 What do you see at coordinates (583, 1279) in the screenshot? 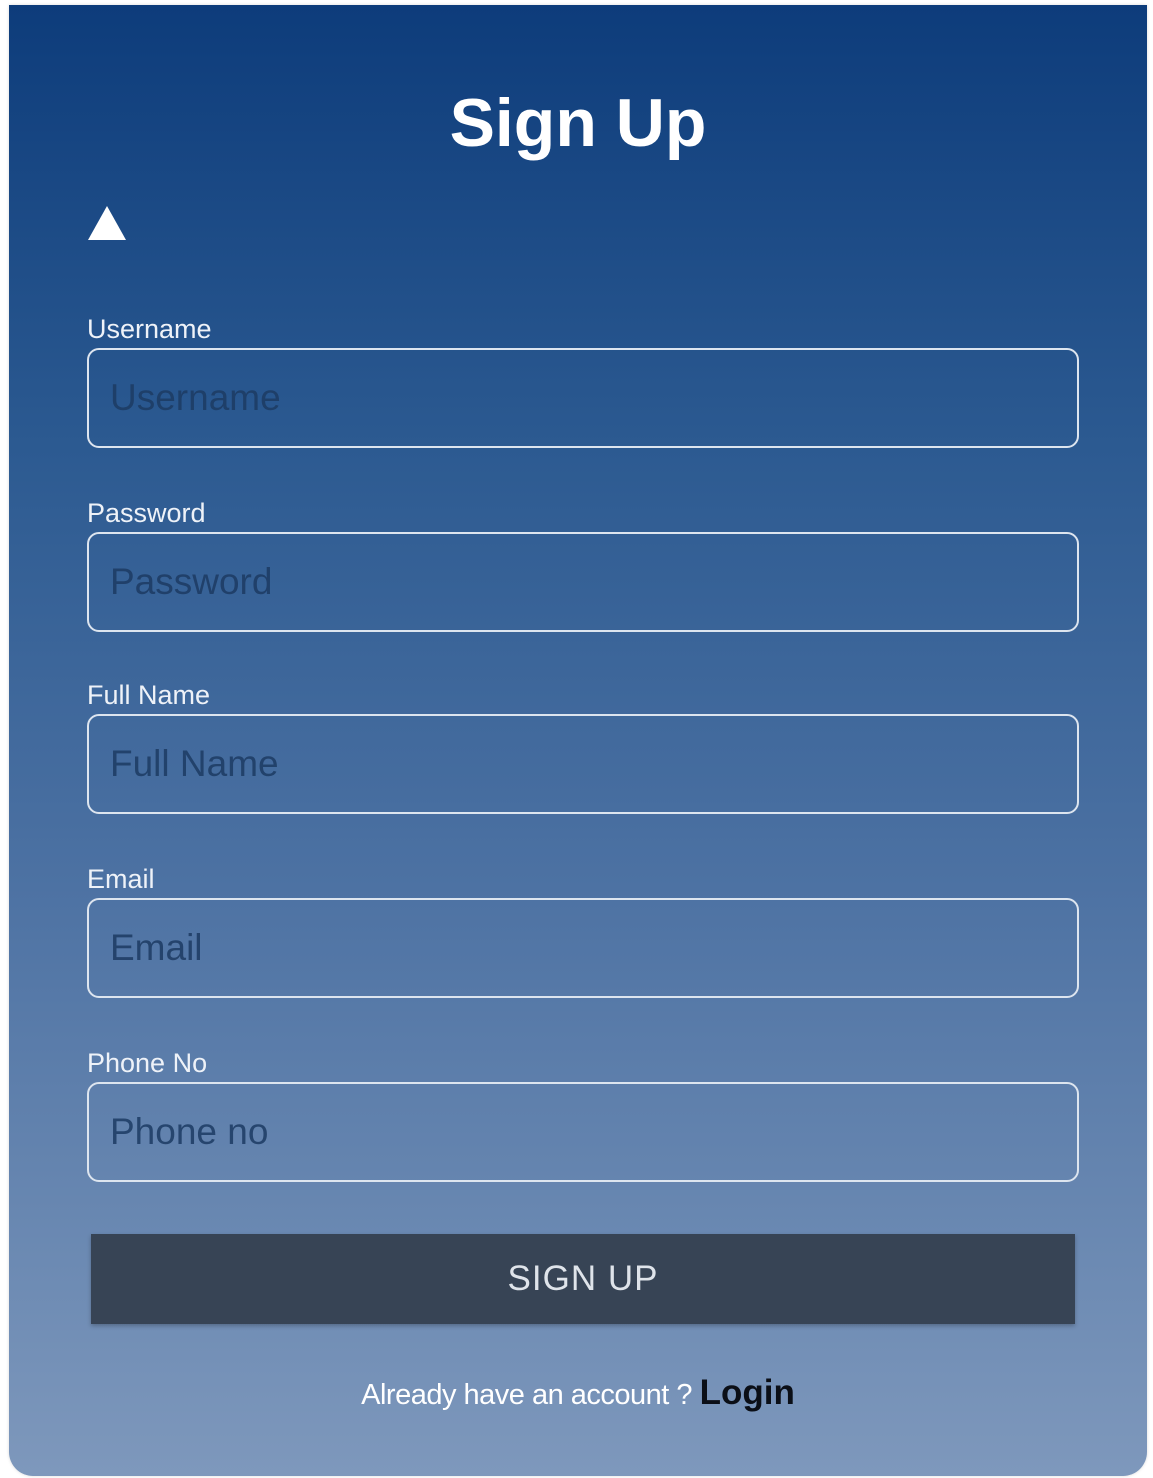
I see `sign-up-button: SIGN UP` at bounding box center [583, 1279].